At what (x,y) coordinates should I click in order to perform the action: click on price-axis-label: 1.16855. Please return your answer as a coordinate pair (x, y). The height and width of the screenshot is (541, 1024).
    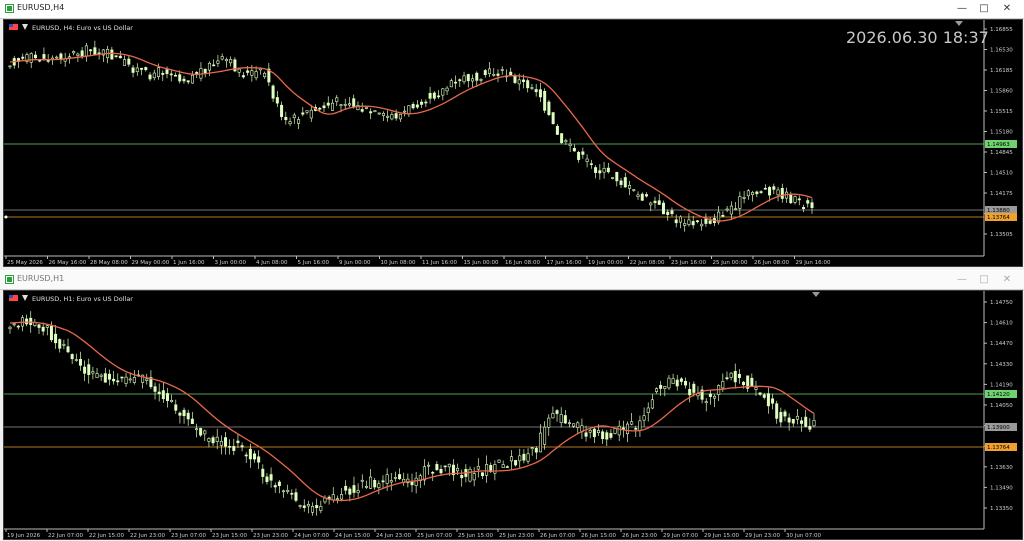
    Looking at the image, I should click on (1001, 30).